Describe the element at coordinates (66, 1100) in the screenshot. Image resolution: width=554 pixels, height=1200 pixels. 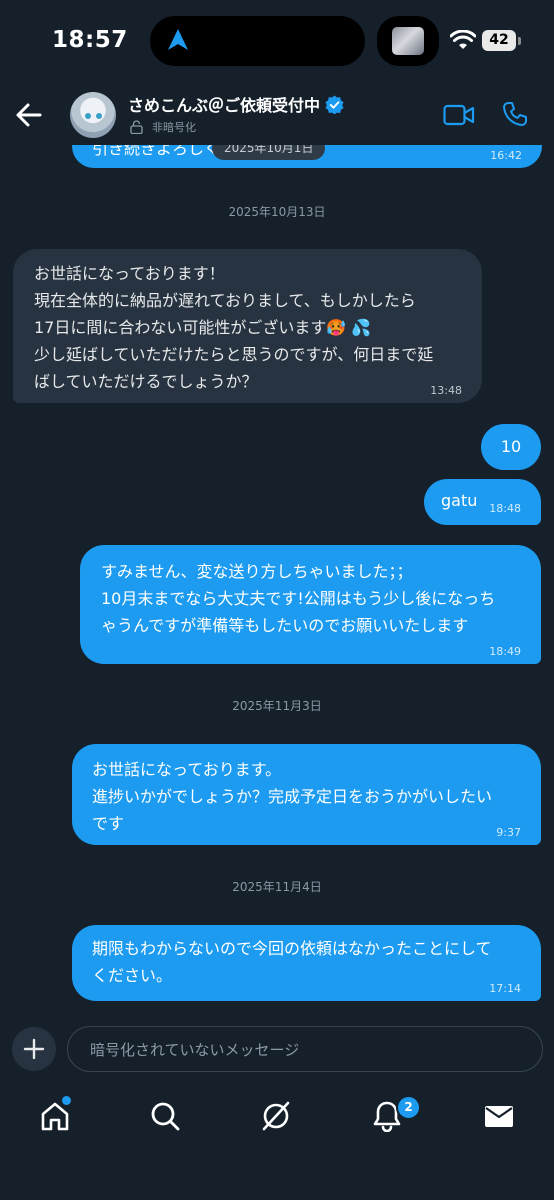
I see `home-unread-dot` at that location.